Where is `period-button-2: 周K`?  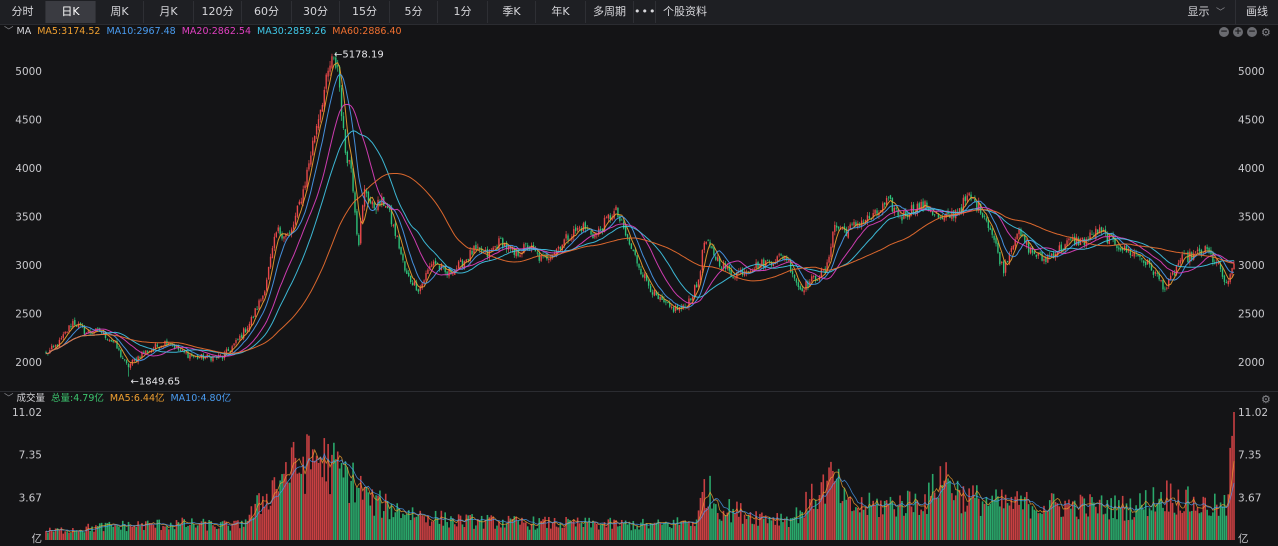 period-button-2: 周K is located at coordinates (120, 12).